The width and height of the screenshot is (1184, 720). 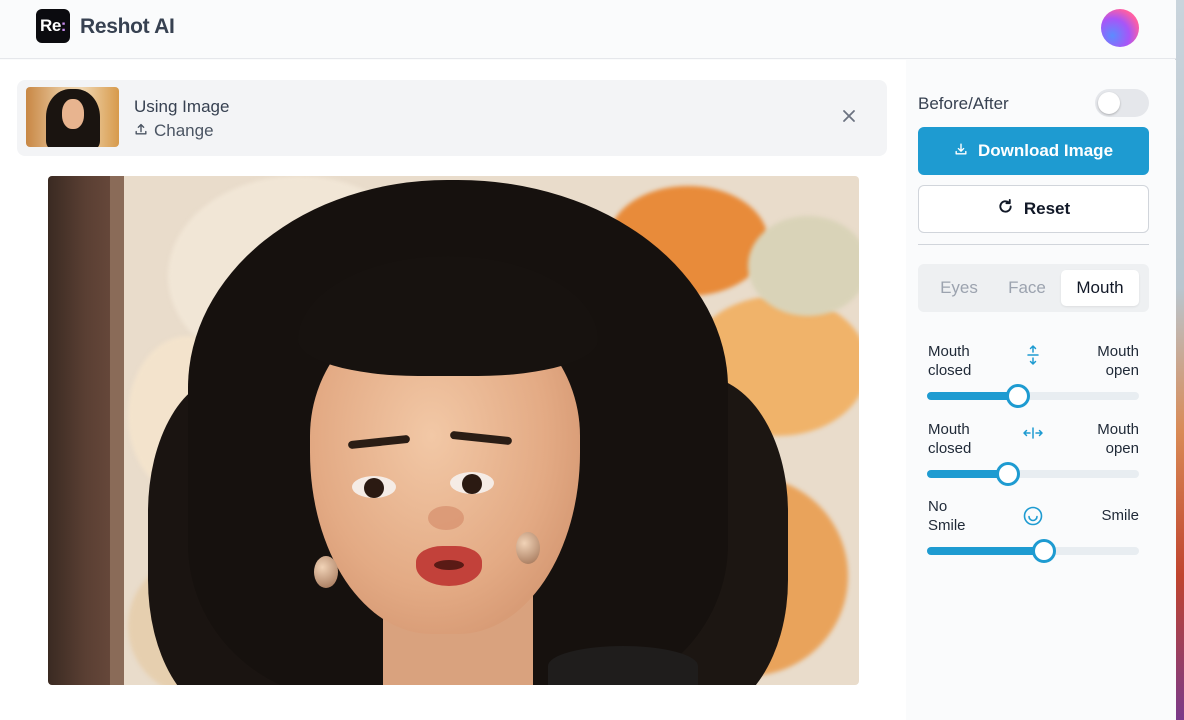 What do you see at coordinates (452, 118) in the screenshot?
I see `file-bar: Using Image Change` at bounding box center [452, 118].